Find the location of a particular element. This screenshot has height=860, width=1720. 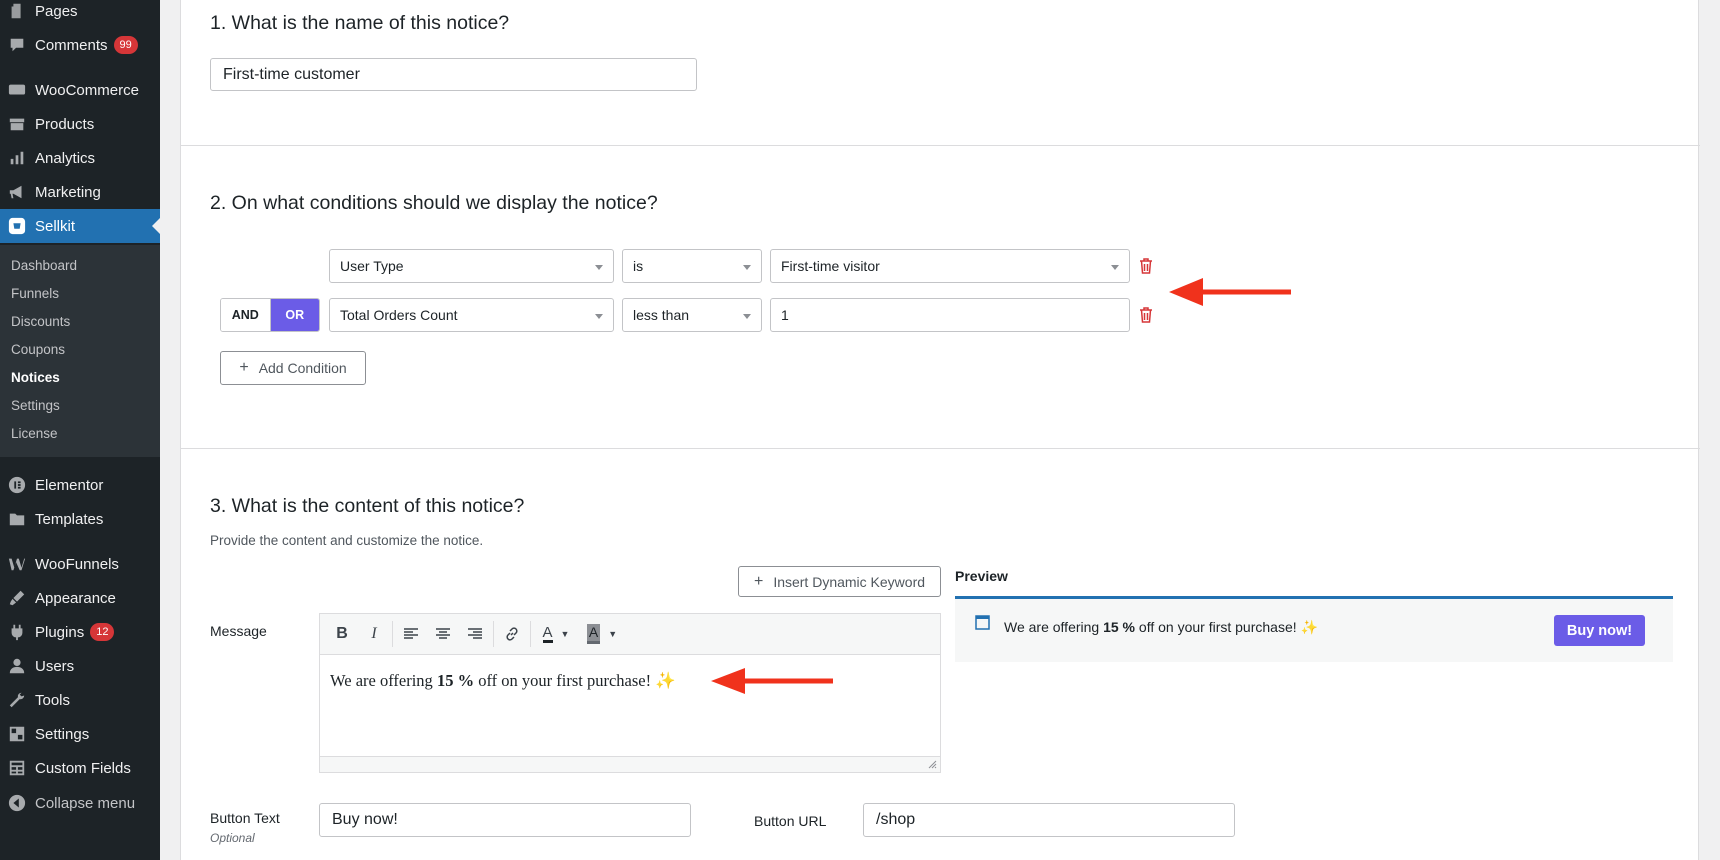

products-icon is located at coordinates (17, 124).